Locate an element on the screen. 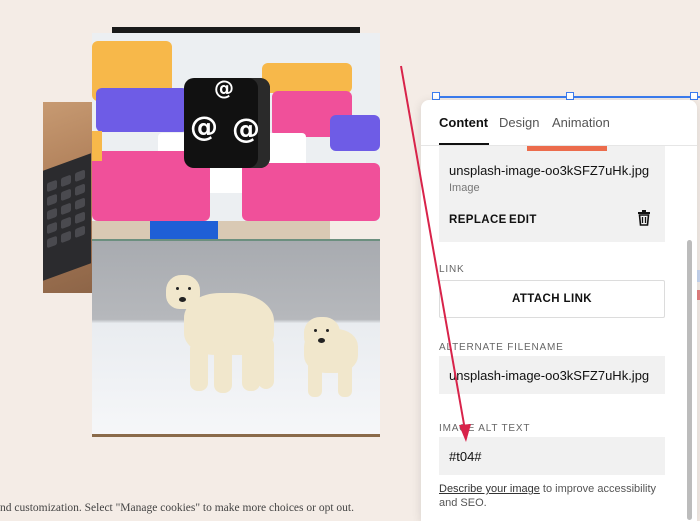 The image size is (700, 521). panel-scrollbar is located at coordinates (689, 380).